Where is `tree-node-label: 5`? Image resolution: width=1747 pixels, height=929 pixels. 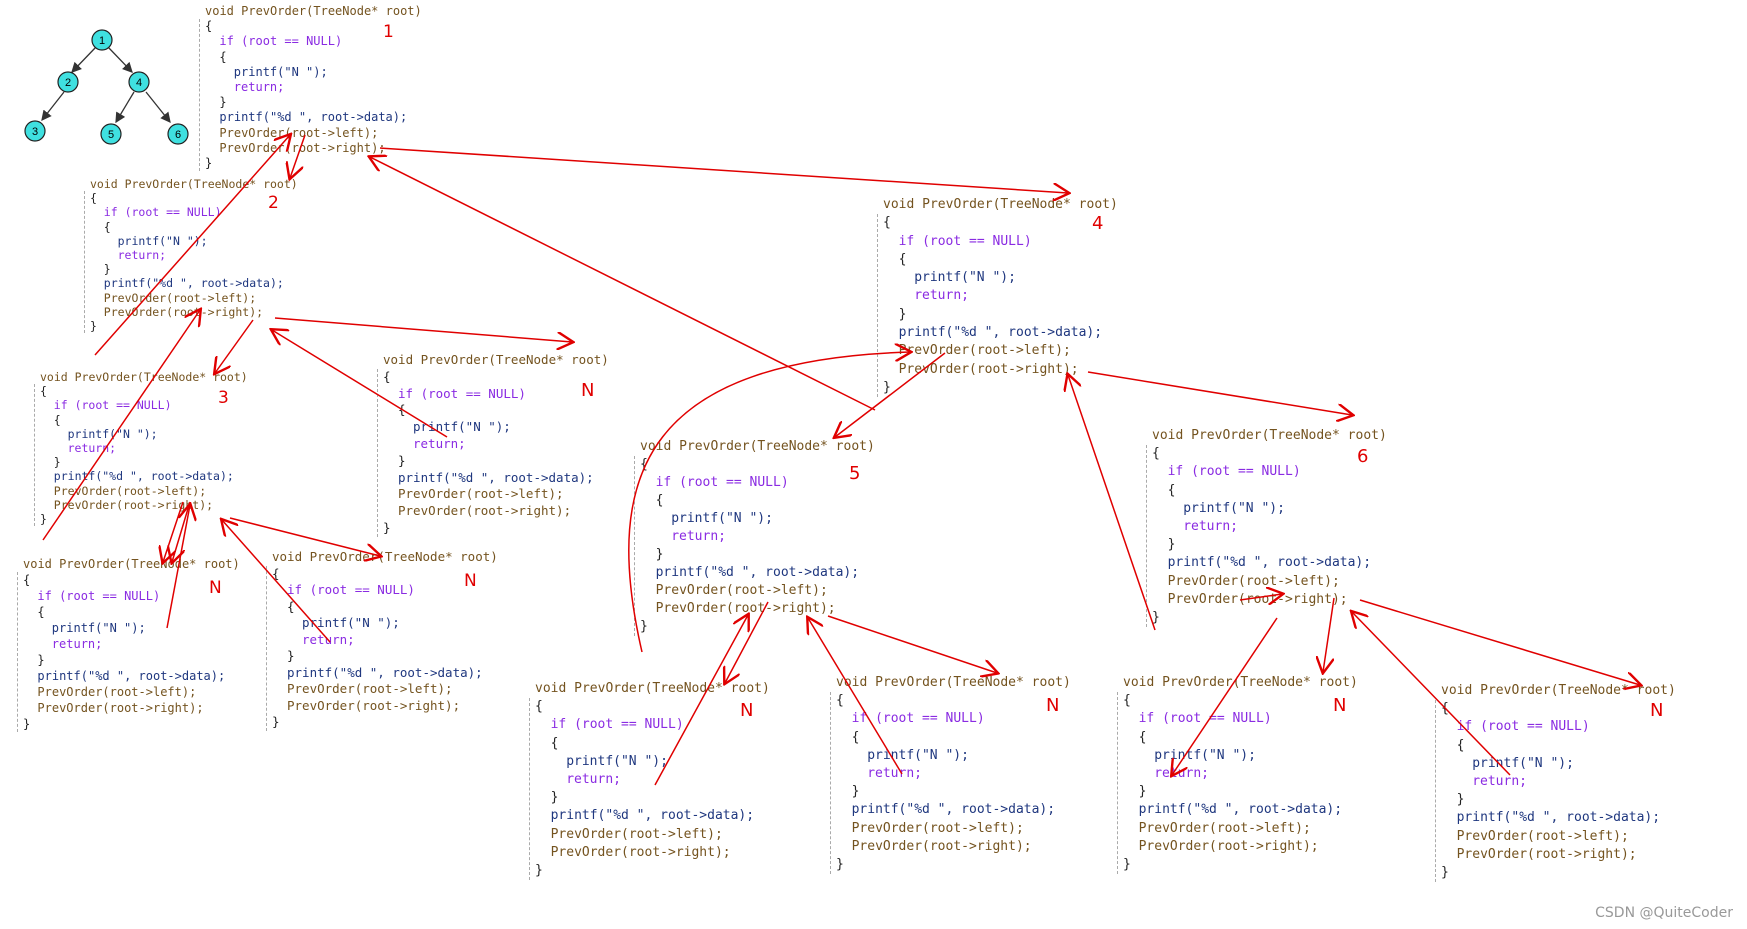
tree-node-label: 5 is located at coordinates (111, 135).